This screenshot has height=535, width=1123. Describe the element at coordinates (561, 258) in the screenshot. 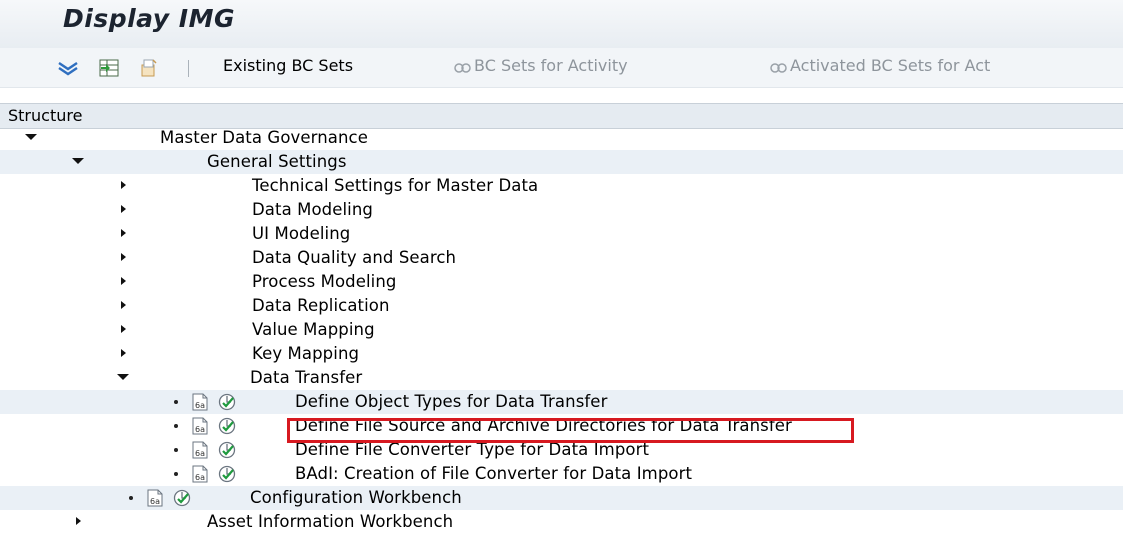

I see `tree-node-data-quality-search: Data Quality and Search` at that location.